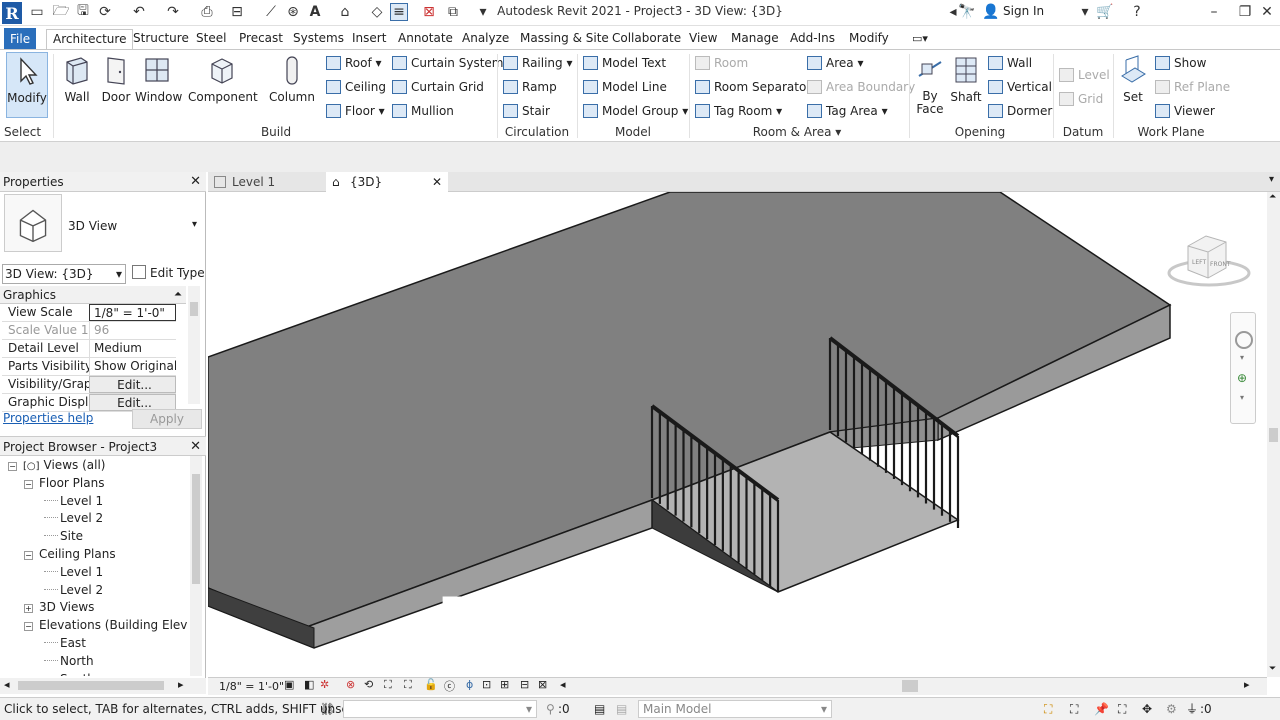 This screenshot has width=1280, height=720. What do you see at coordinates (1214, 12) in the screenshot?
I see `minimize-icon: –` at bounding box center [1214, 12].